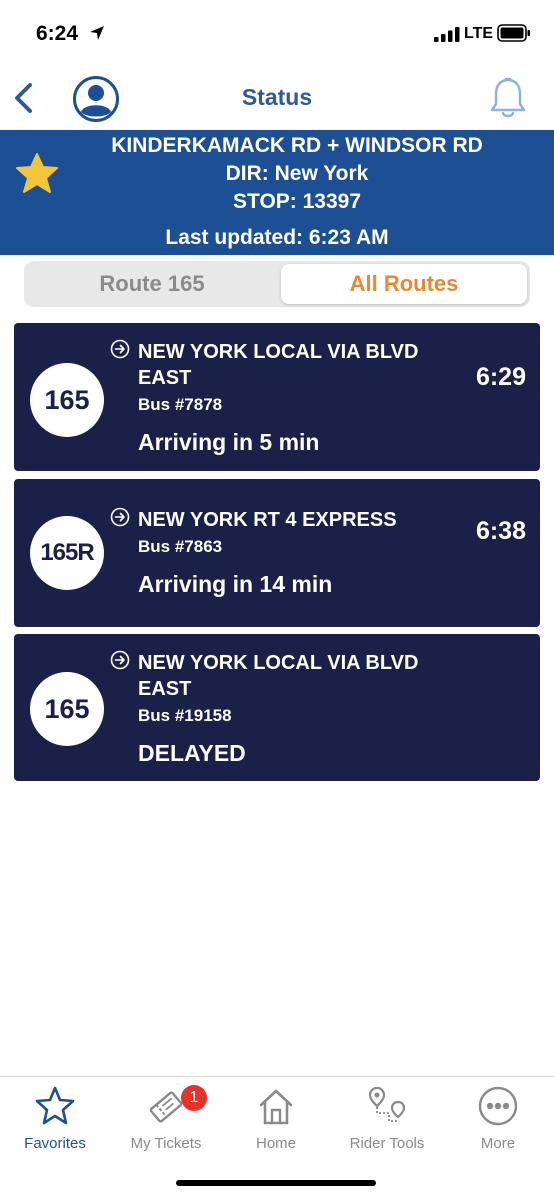 This screenshot has height=1200, width=554. Describe the element at coordinates (276, 1107) in the screenshot. I see `home-icon` at that location.